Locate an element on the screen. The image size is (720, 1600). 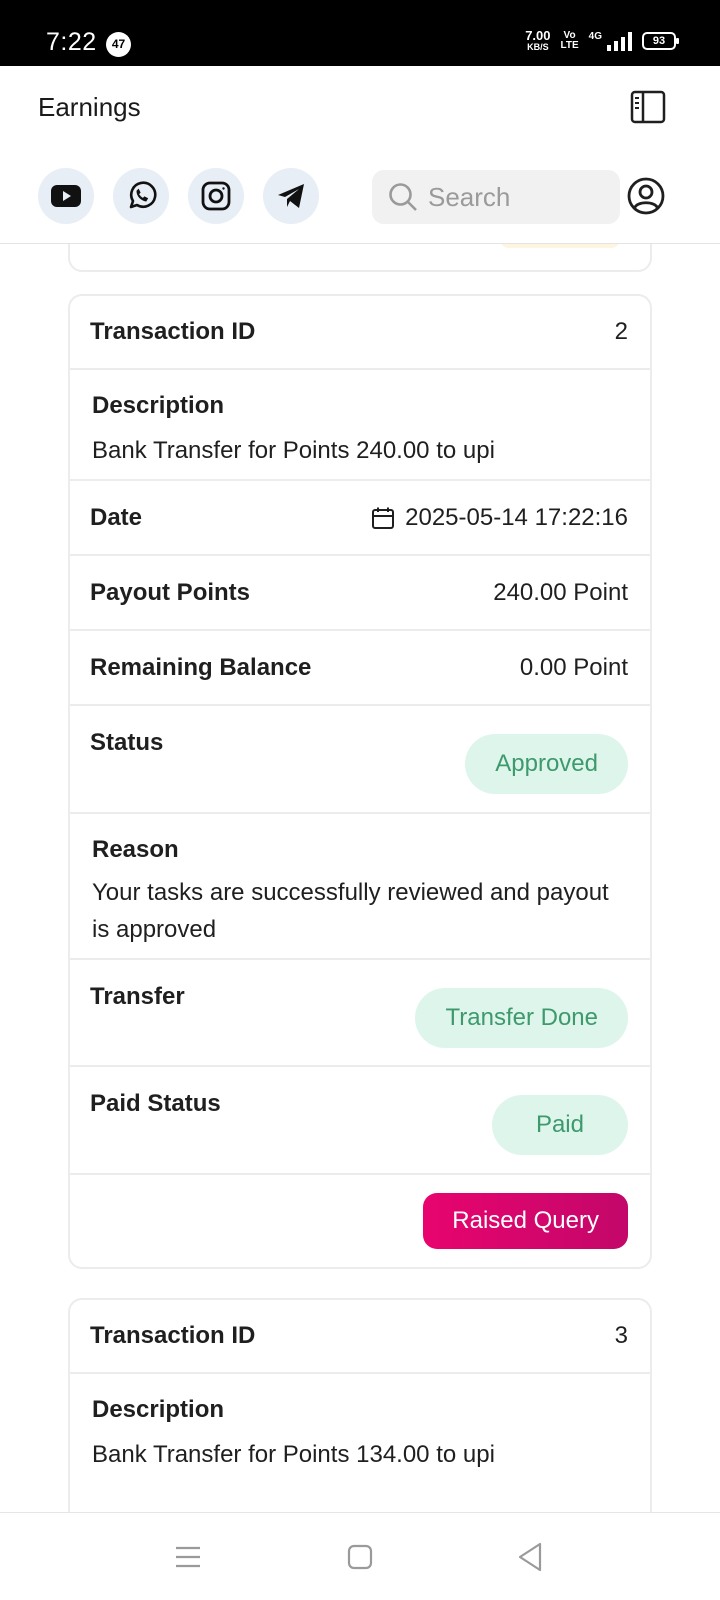
net-speed-unit: KB/S is located at coordinates (538, 47).